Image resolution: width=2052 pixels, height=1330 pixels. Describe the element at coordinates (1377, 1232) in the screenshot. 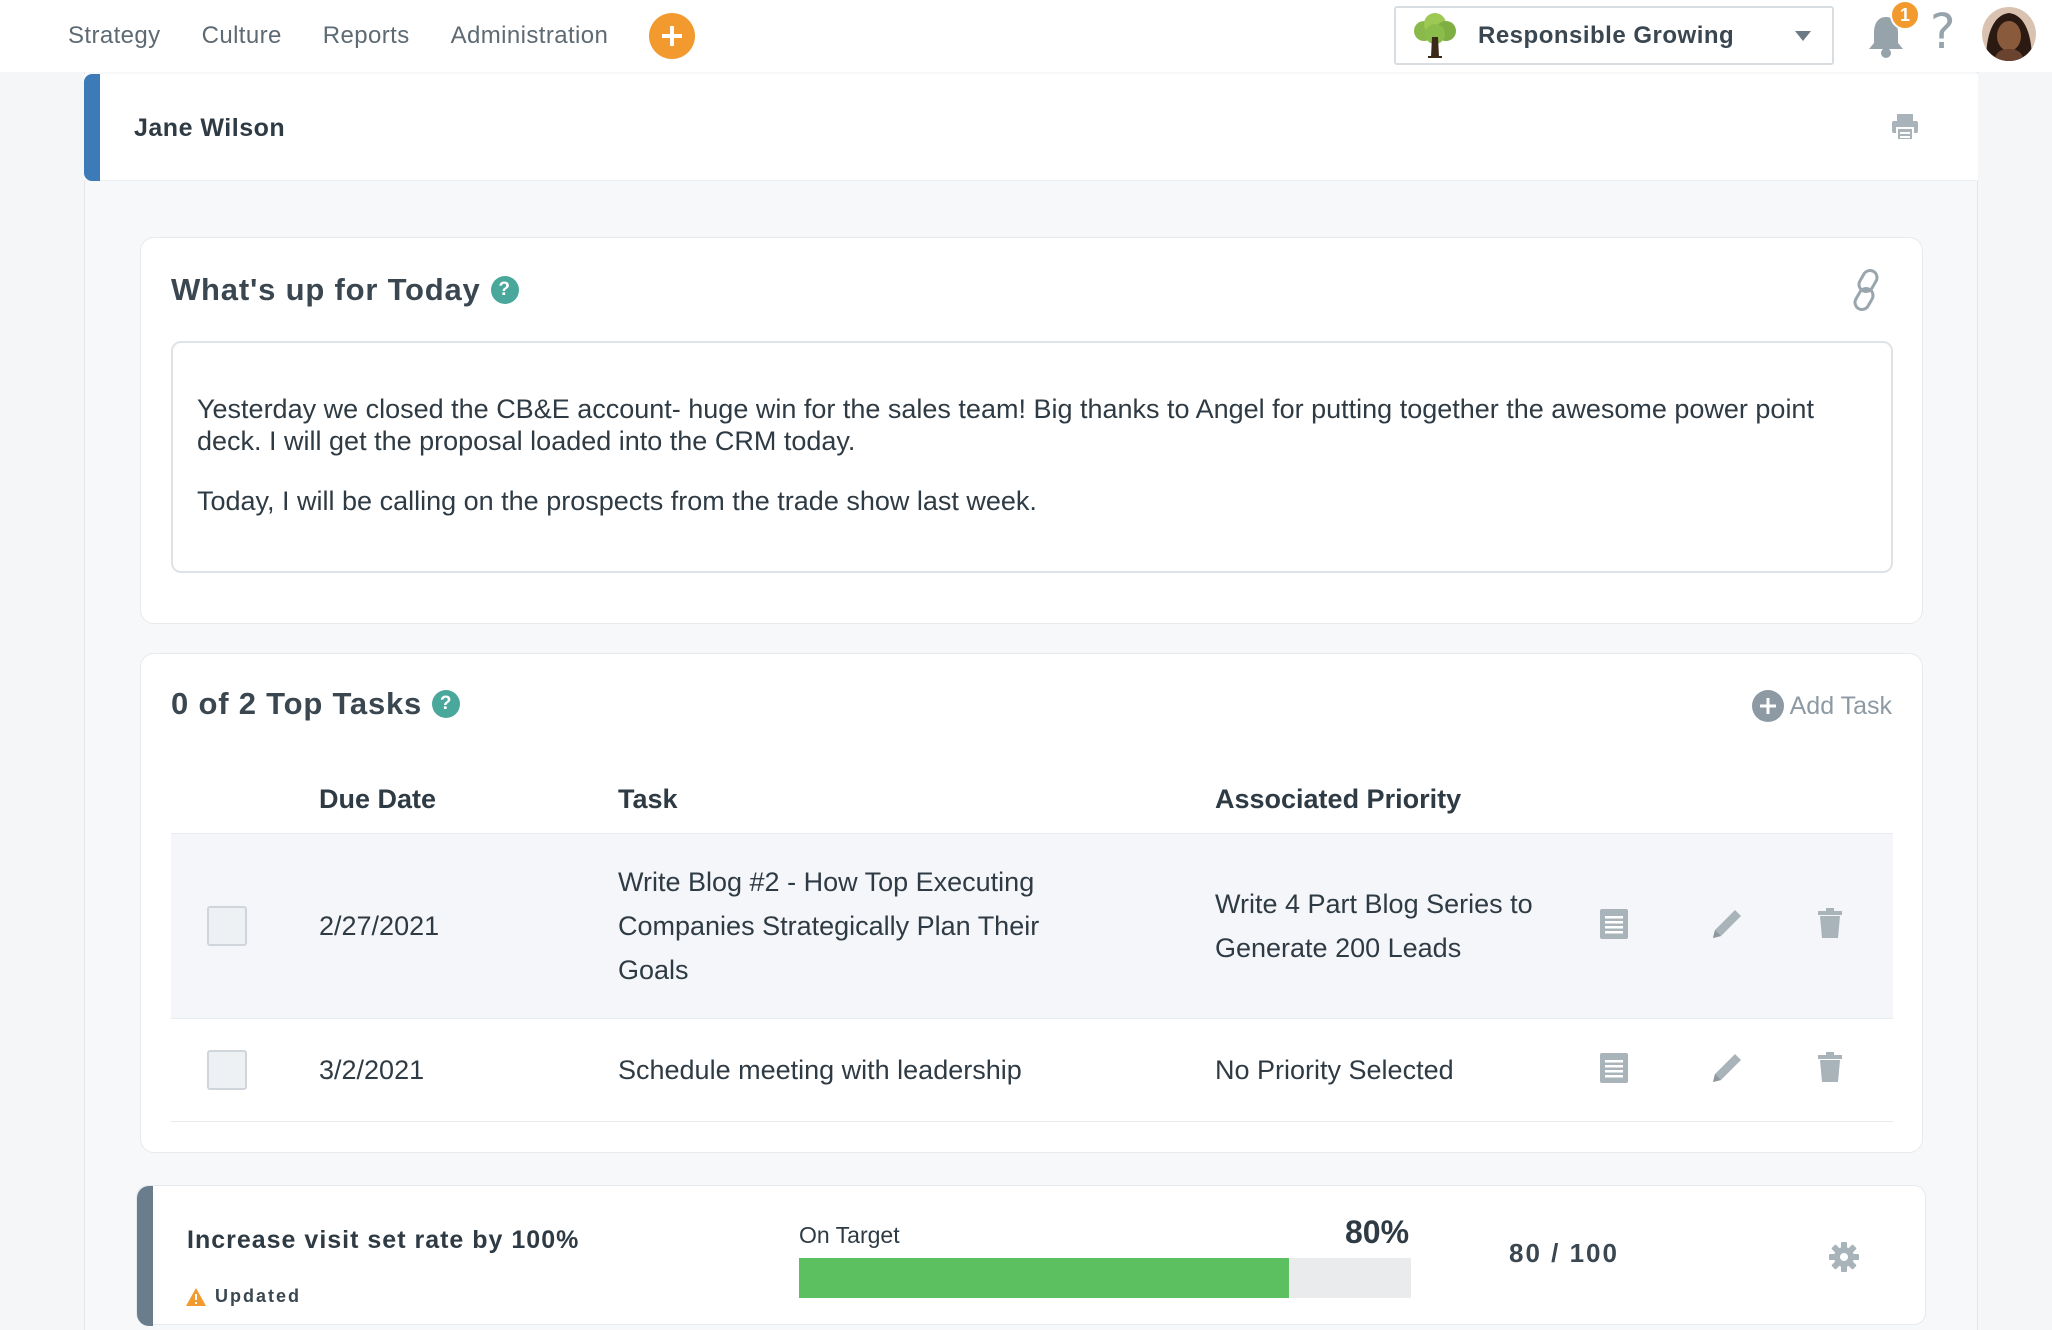

I see `metric-percent: 80%` at that location.